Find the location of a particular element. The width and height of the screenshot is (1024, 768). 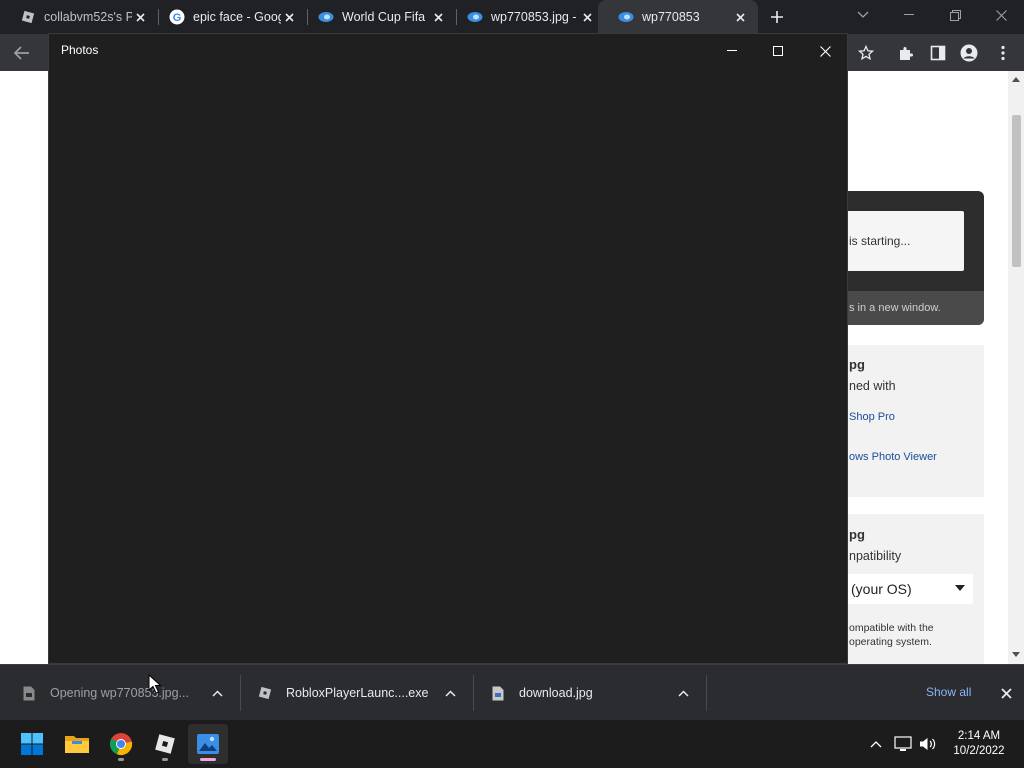

bookmark-star-button is located at coordinates (866, 53).